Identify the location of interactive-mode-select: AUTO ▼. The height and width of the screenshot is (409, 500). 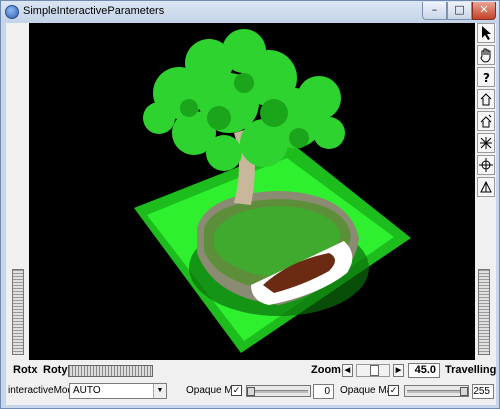
(118, 391).